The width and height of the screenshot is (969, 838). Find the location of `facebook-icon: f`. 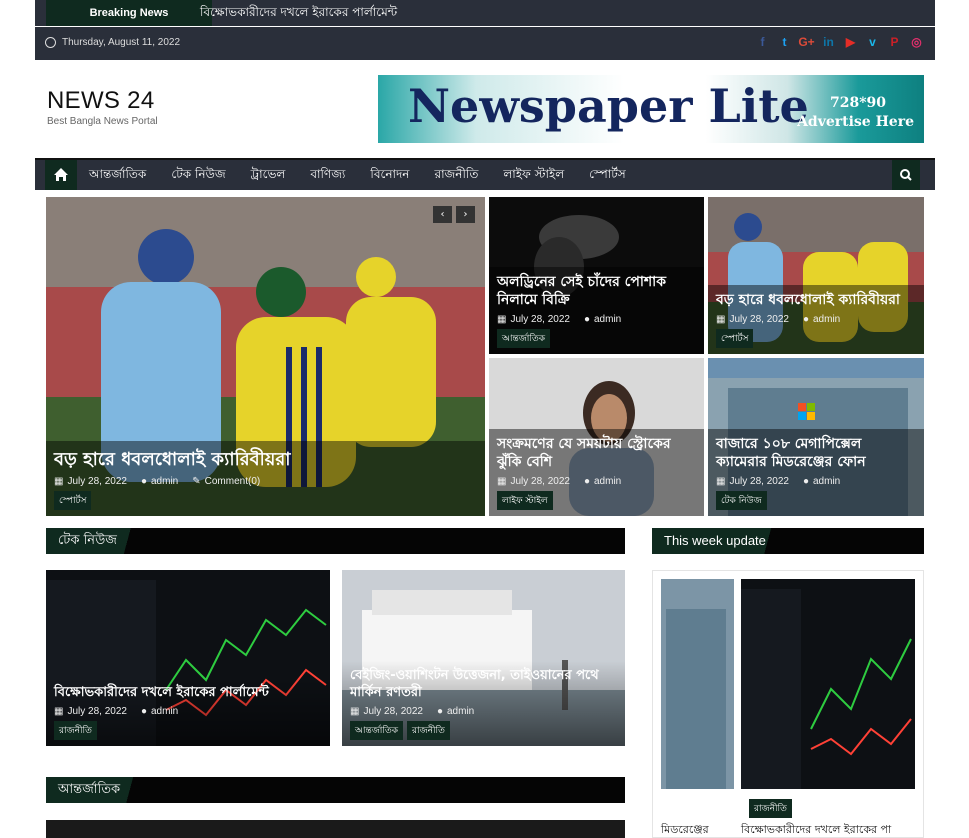

facebook-icon: f is located at coordinates (762, 42).